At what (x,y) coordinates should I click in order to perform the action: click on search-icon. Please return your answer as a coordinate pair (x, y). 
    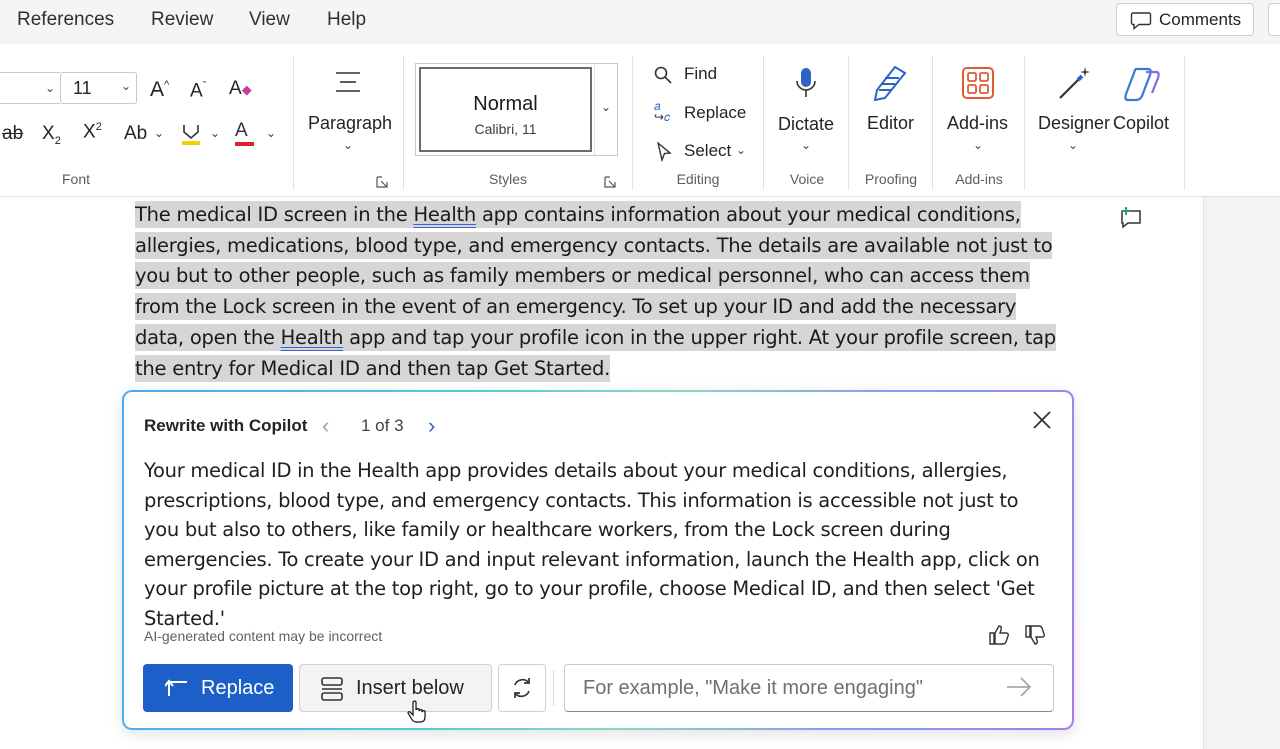
    Looking at the image, I should click on (663, 75).